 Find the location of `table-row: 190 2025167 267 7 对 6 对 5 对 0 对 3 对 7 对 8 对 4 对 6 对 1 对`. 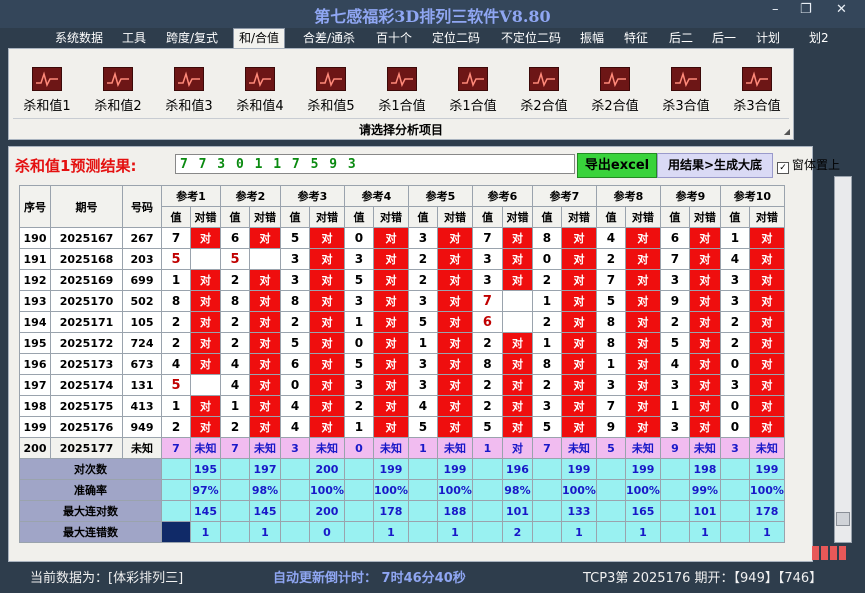

table-row: 190 2025167 267 7 对 6 对 5 对 0 对 3 对 7 对 8 对 4 对 6 对 1 对 is located at coordinates (402, 238).